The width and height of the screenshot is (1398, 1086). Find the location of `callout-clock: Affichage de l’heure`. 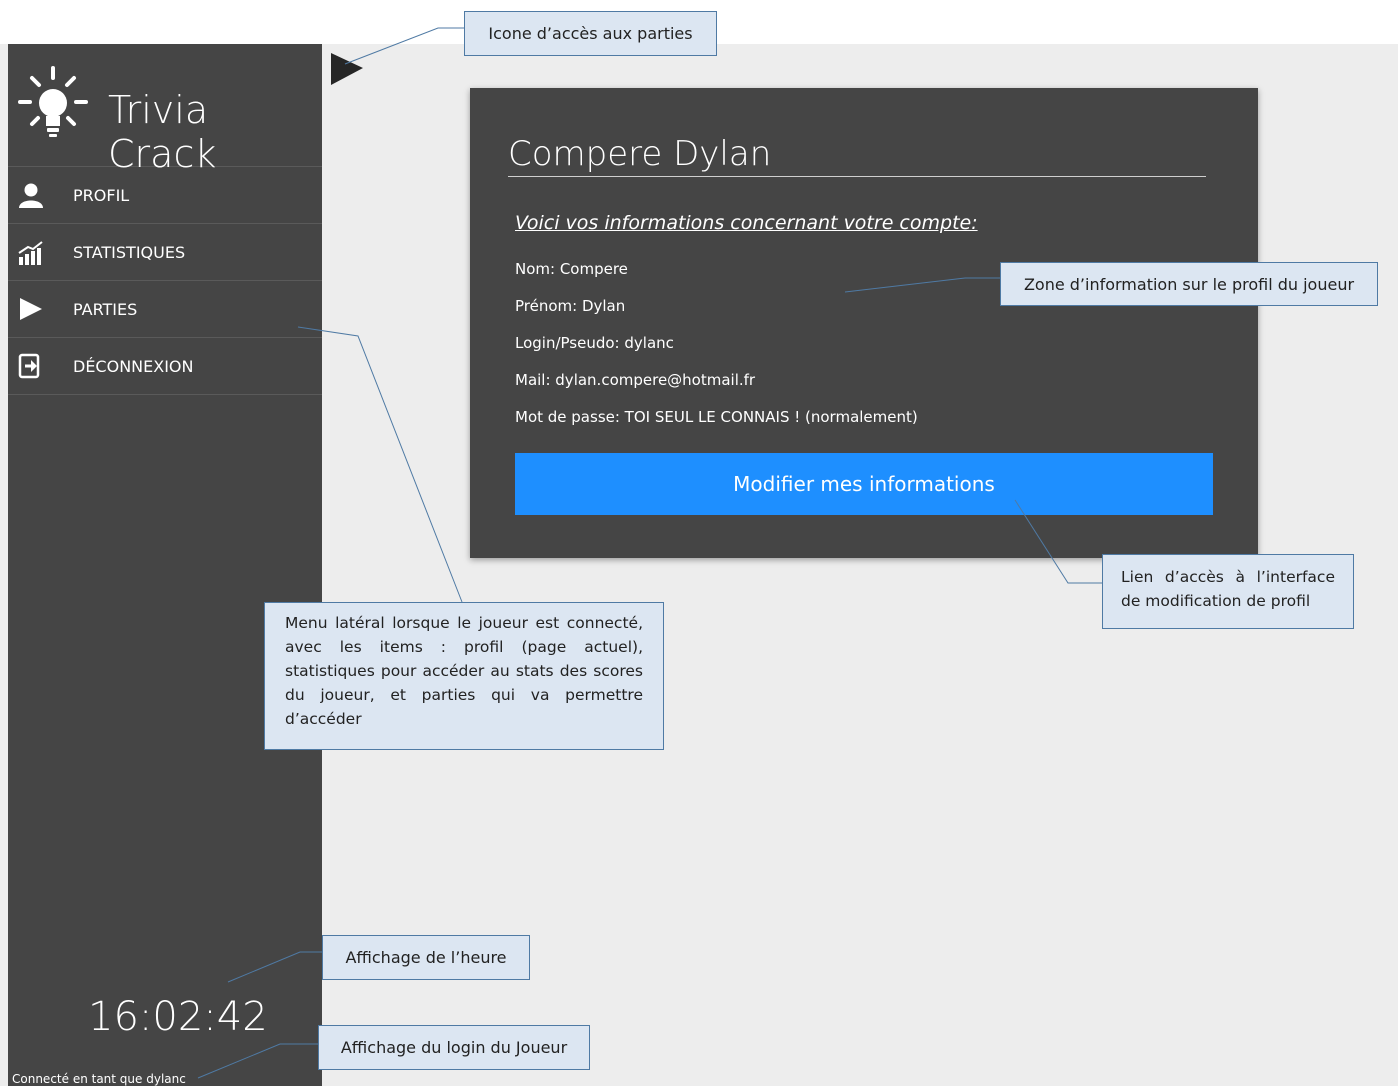

callout-clock: Affichage de l’heure is located at coordinates (426, 957).